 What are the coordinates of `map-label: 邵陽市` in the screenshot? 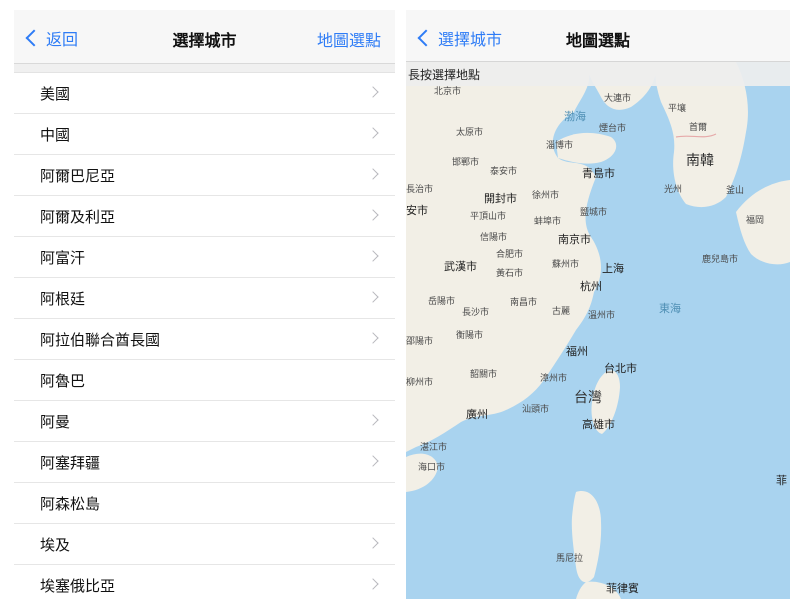 It's located at (420, 342).